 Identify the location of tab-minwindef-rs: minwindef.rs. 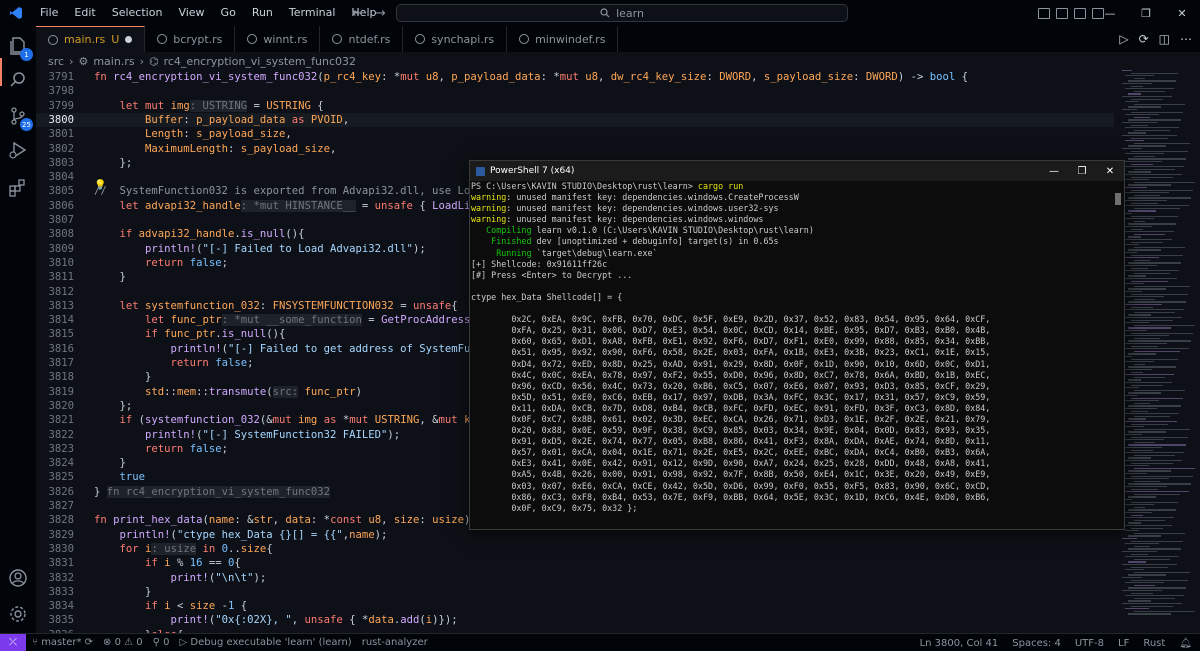
(563, 39).